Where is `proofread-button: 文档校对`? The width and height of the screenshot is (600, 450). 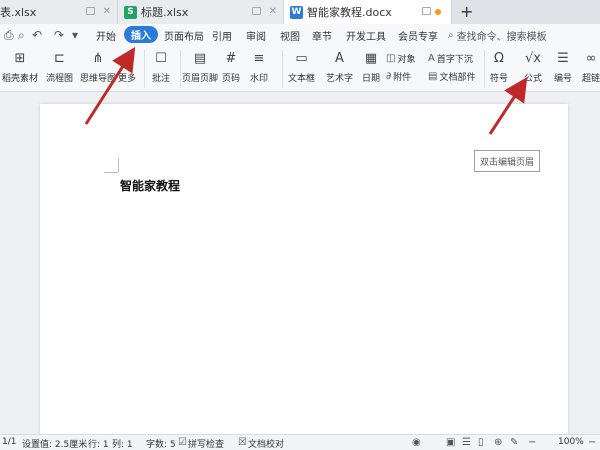
proofread-button: 文档校对 is located at coordinates (266, 443).